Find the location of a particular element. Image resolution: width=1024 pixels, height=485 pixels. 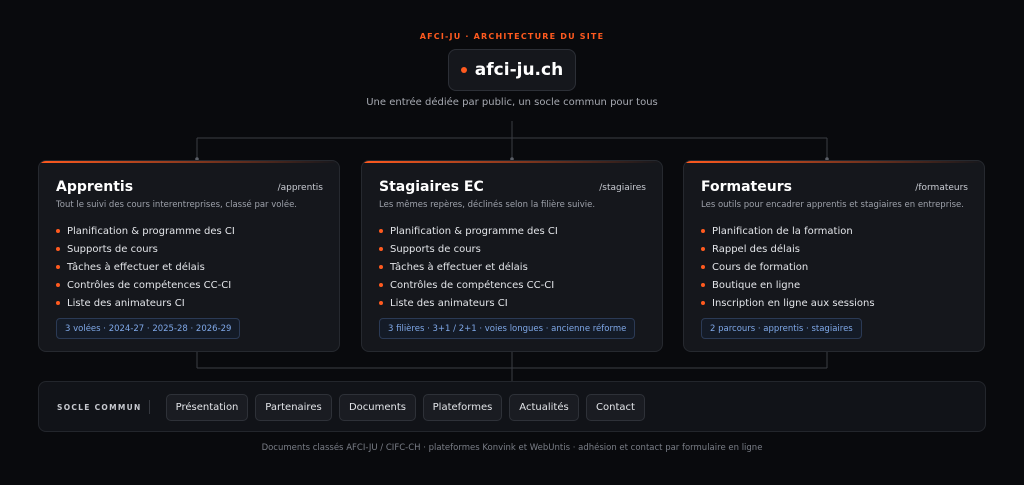

nav-button-plateformes: Plateformes is located at coordinates (462, 407).